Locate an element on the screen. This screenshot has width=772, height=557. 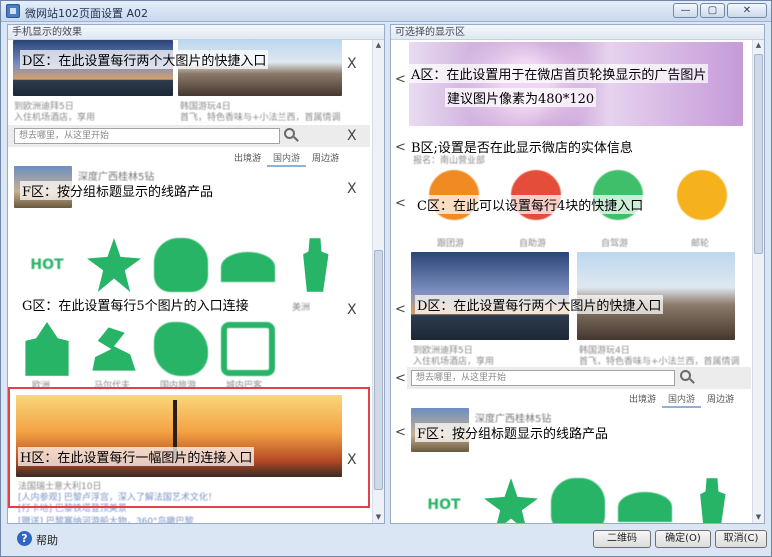
help-label: 帮助 is located at coordinates (47, 540).